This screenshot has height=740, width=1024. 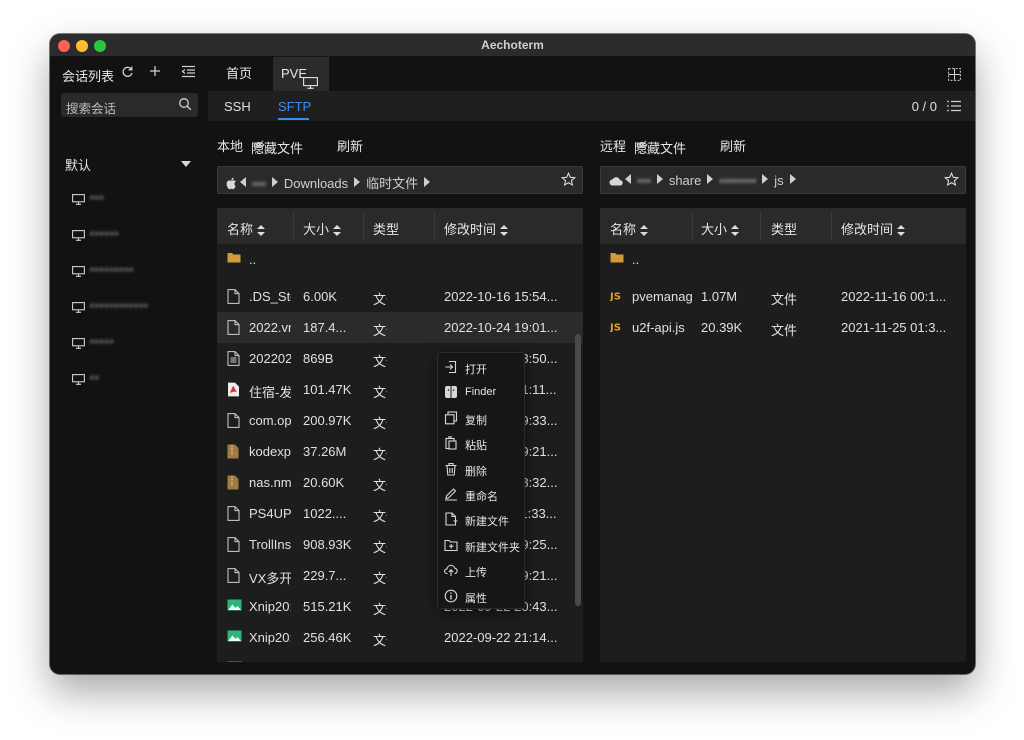 I want to click on context-menu-item: 新建文件夹, so click(x=481, y=545).